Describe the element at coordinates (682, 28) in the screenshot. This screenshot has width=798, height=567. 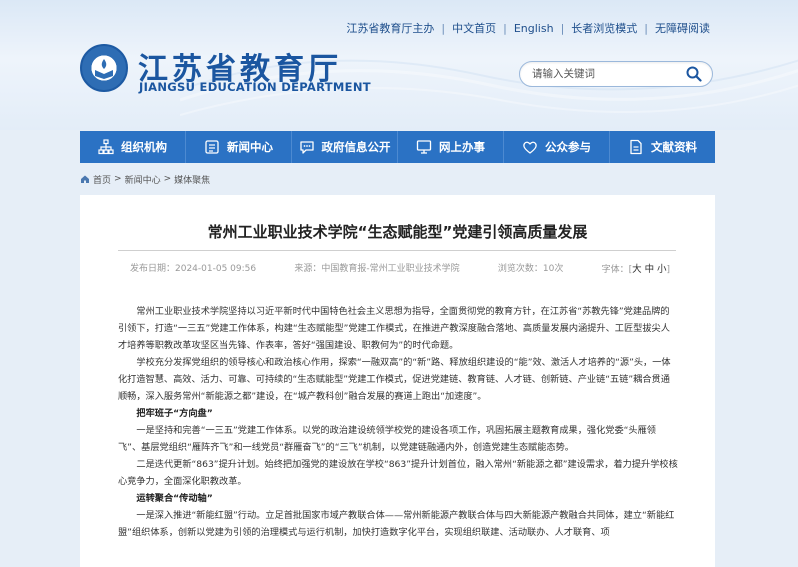
I see `link-accessibility: 无障碍阅读` at that location.